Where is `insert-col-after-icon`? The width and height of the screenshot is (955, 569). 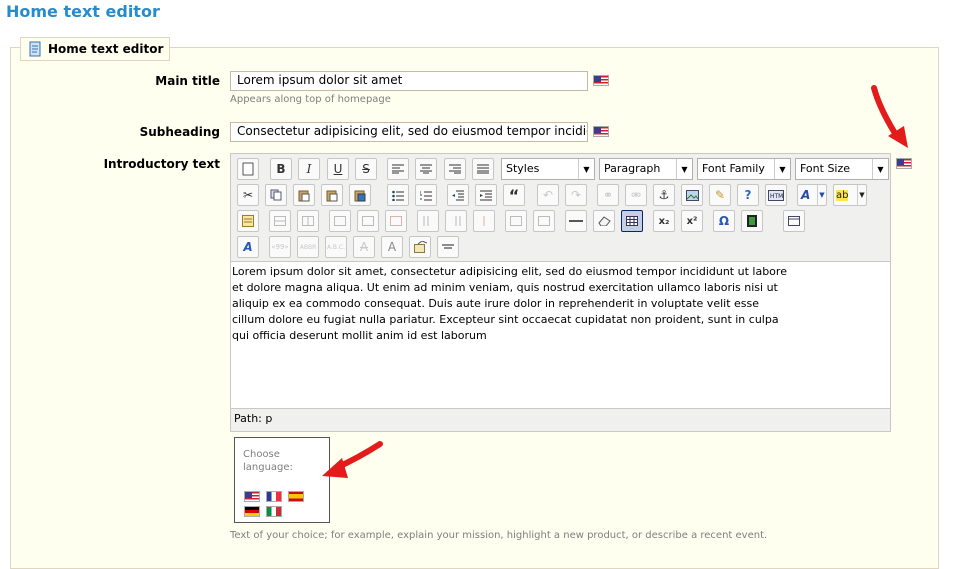
insert-col-after-icon is located at coordinates (456, 221).